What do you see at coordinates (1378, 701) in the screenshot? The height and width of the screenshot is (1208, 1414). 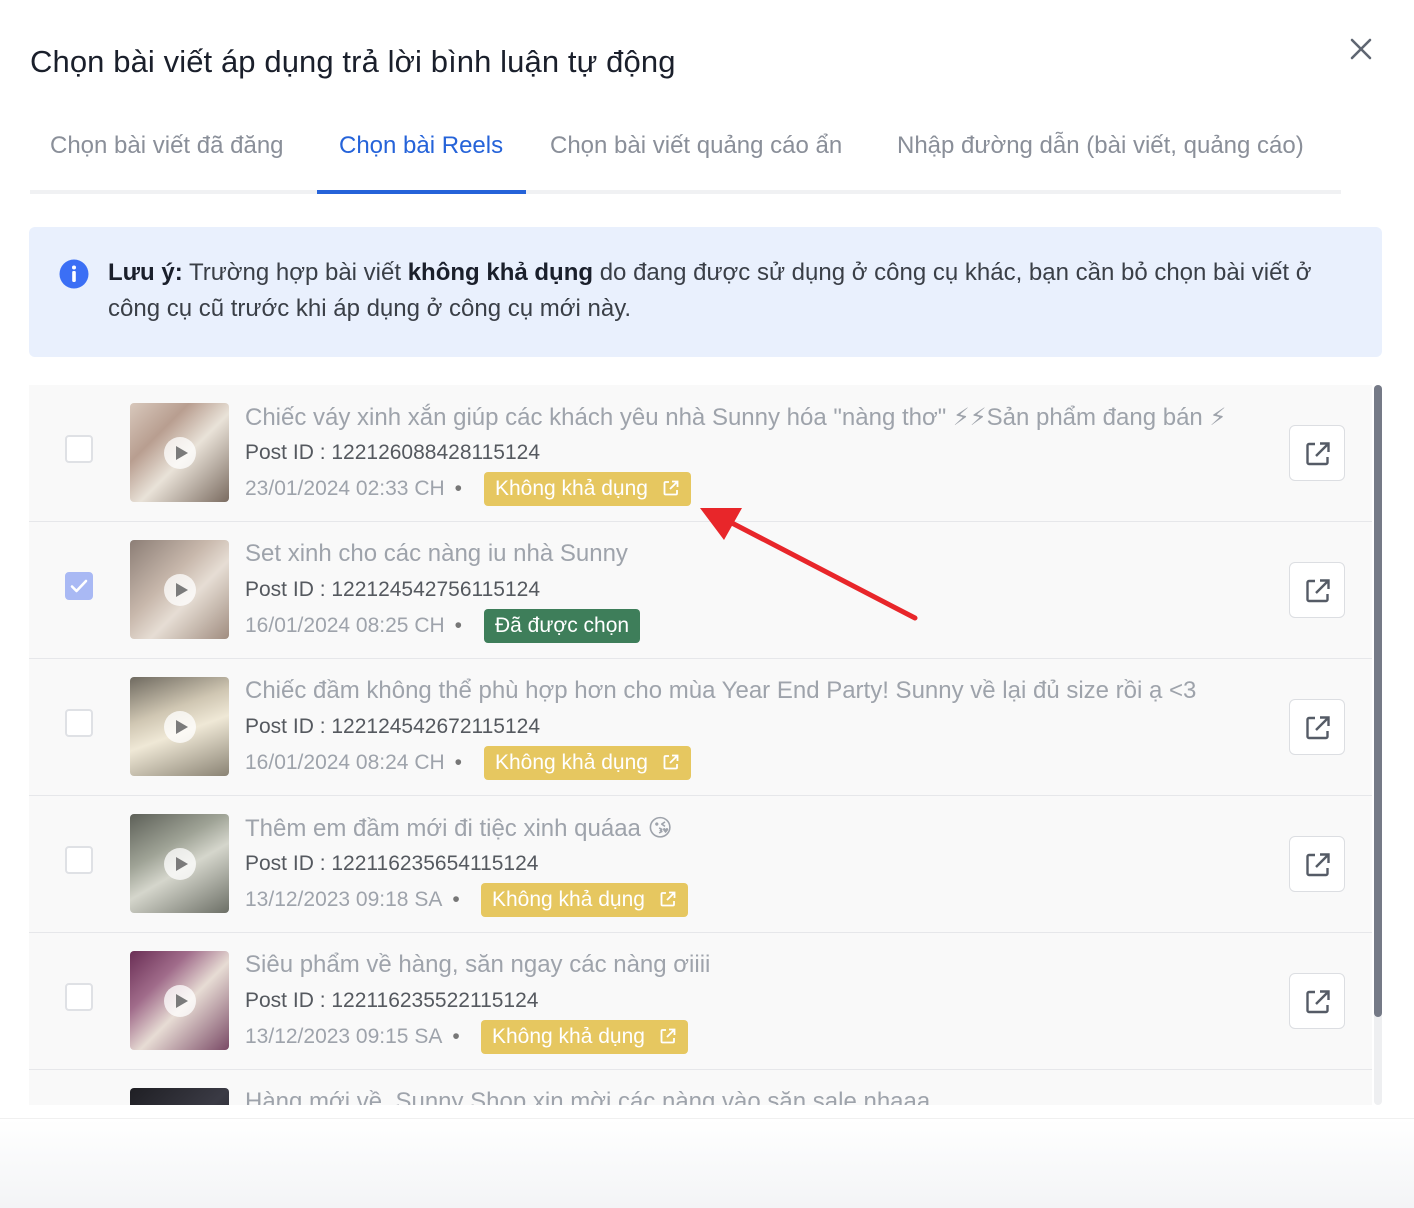 I see `scrollbar-thumb` at bounding box center [1378, 701].